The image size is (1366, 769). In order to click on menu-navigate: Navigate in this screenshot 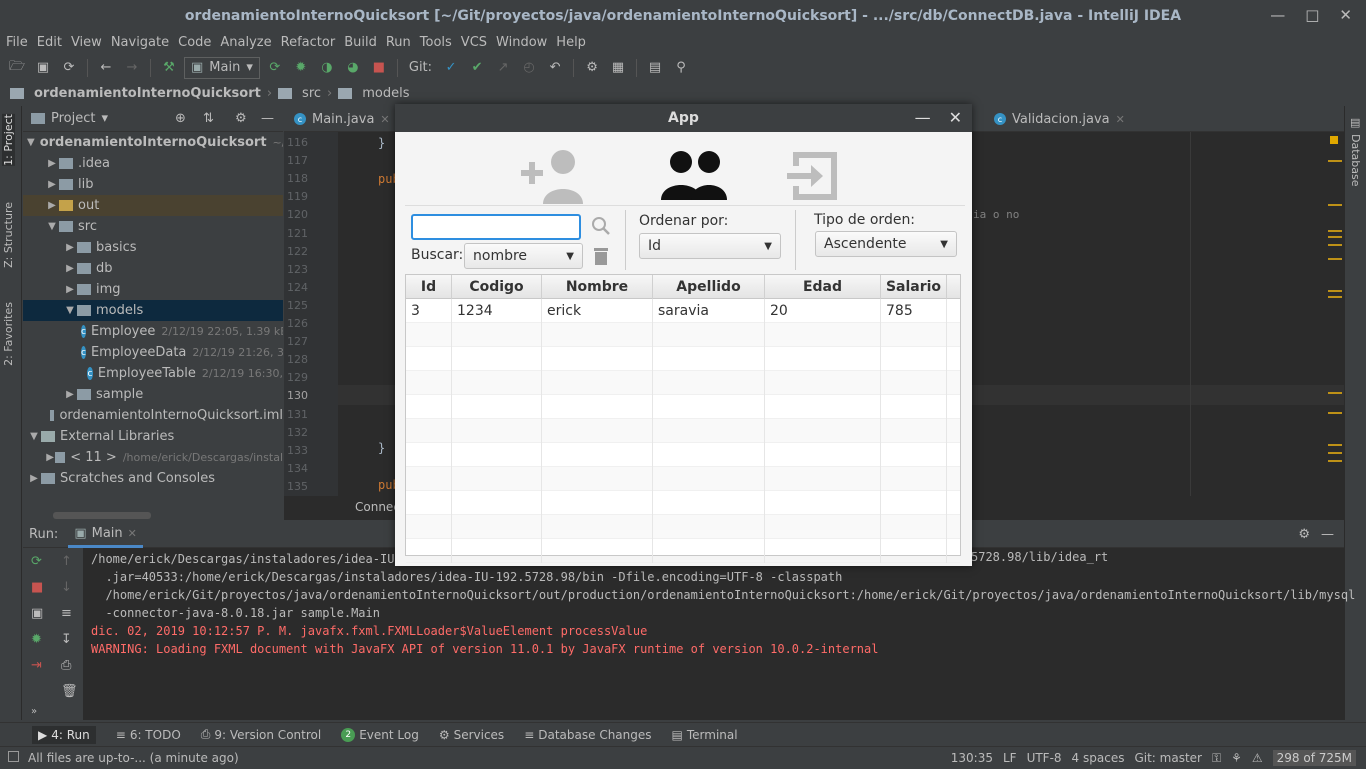, I will do `click(140, 42)`.